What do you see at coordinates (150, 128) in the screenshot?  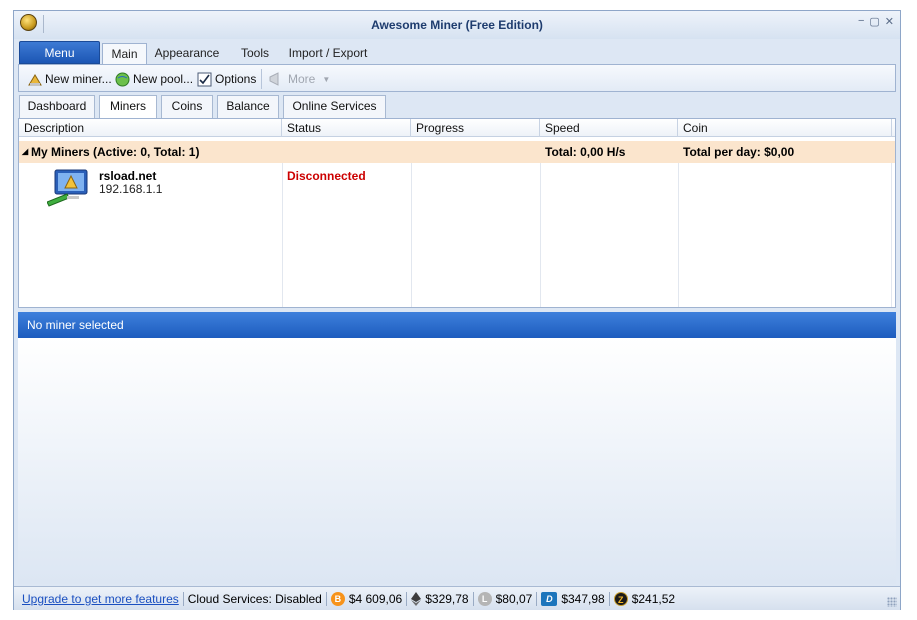 I see `column-description: Description` at bounding box center [150, 128].